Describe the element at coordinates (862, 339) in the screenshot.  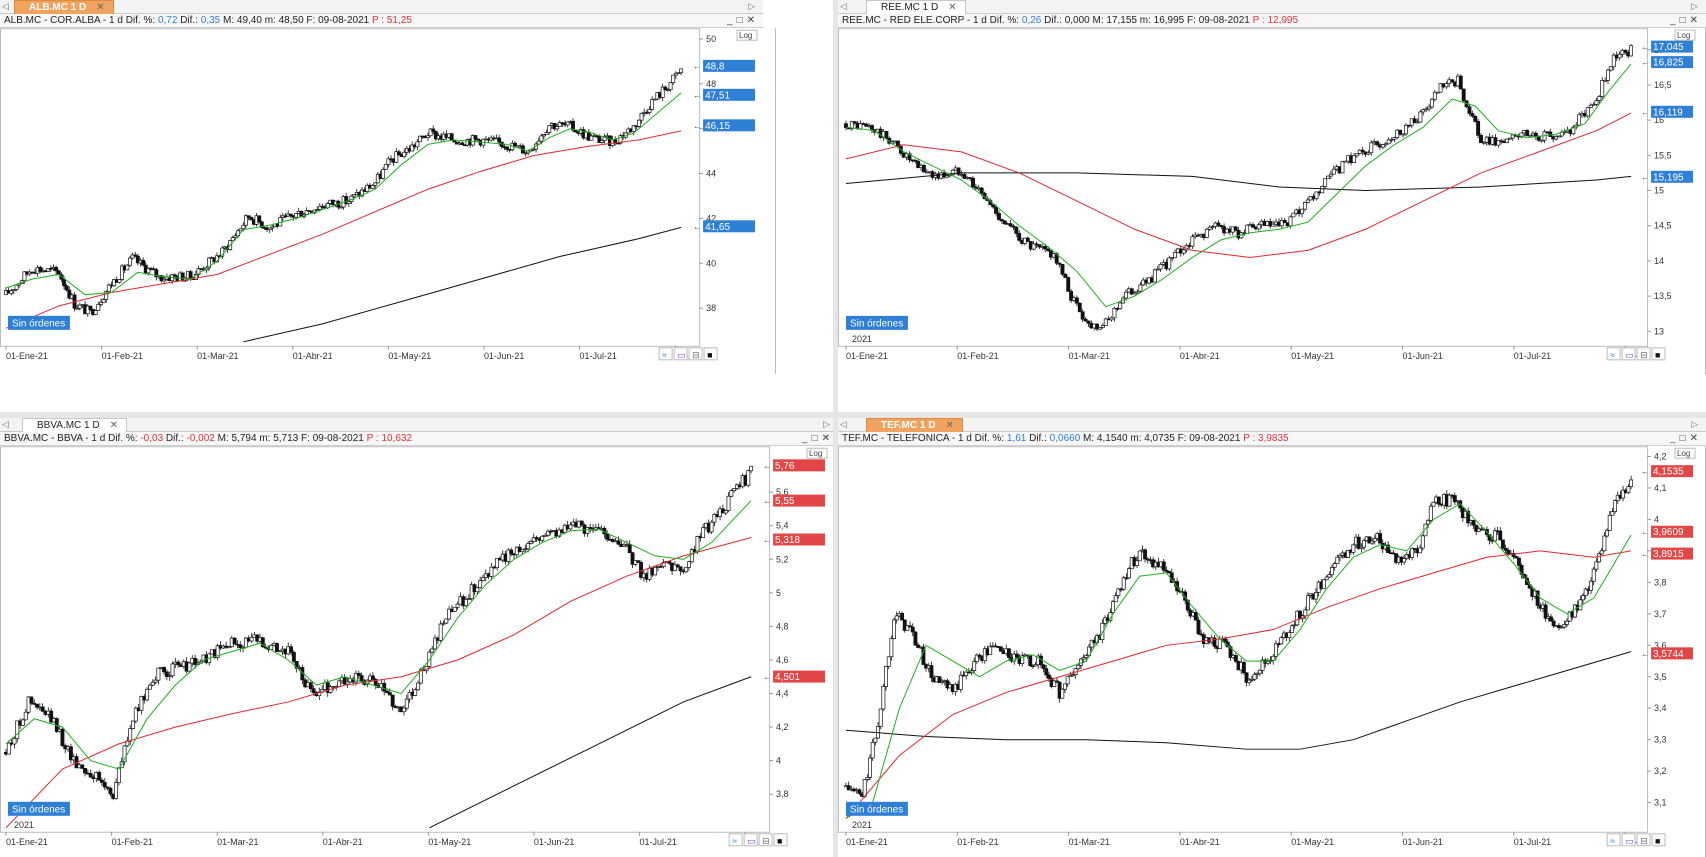
I see `year-label: 2021` at that location.